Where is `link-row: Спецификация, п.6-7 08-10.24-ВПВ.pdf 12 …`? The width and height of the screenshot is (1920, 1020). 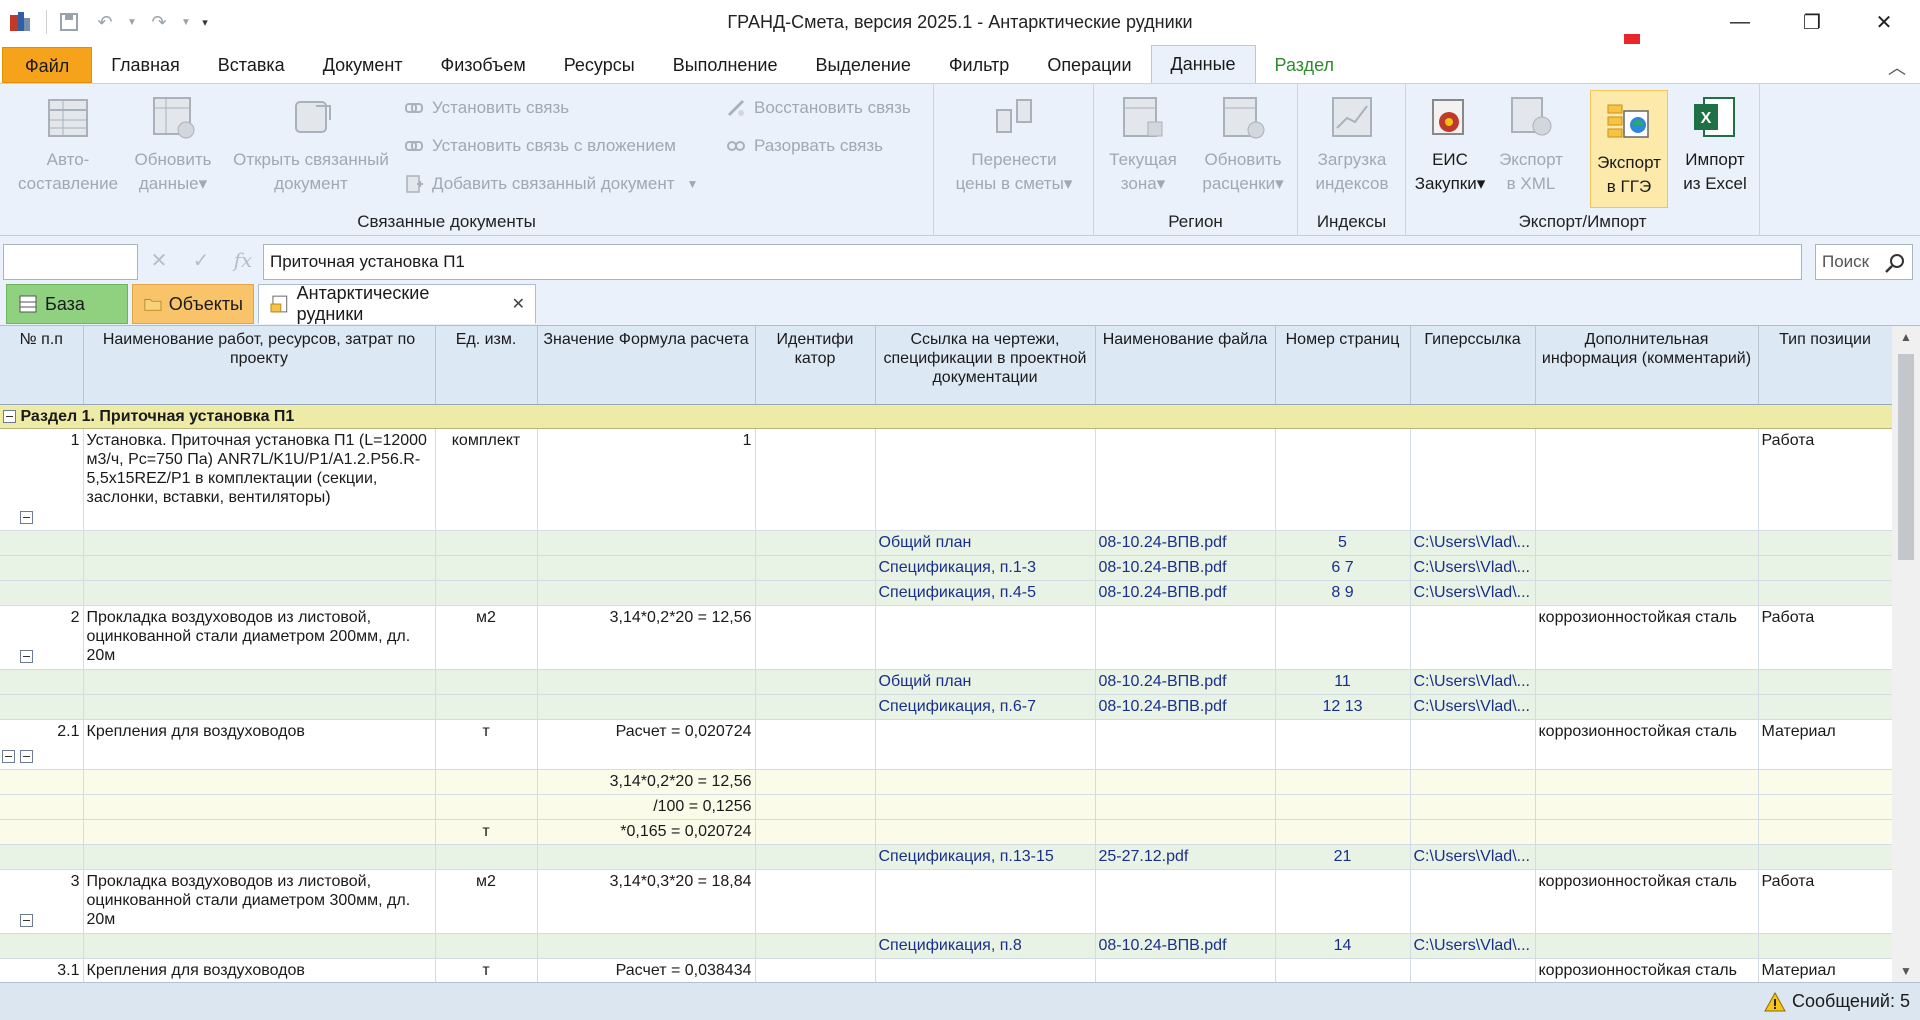
link-row: Спецификация, п.6-7 08-10.24-ВПВ.pdf 12 … is located at coordinates (946, 707).